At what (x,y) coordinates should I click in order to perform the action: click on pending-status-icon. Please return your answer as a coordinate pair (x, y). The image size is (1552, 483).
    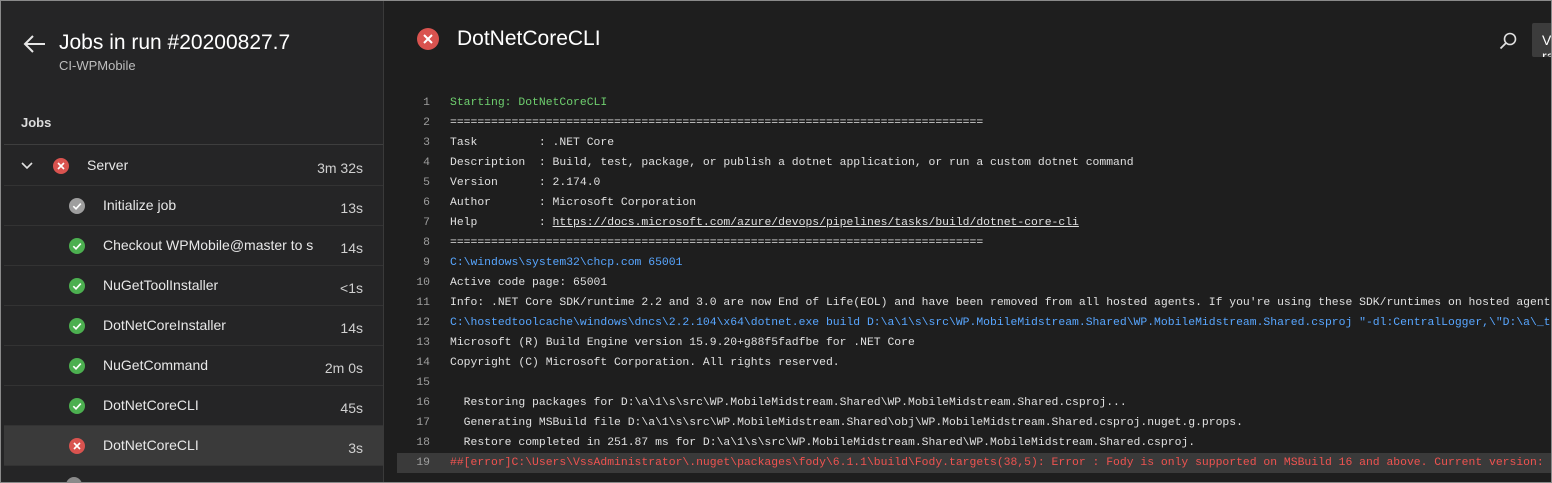
    Looking at the image, I should click on (74, 479).